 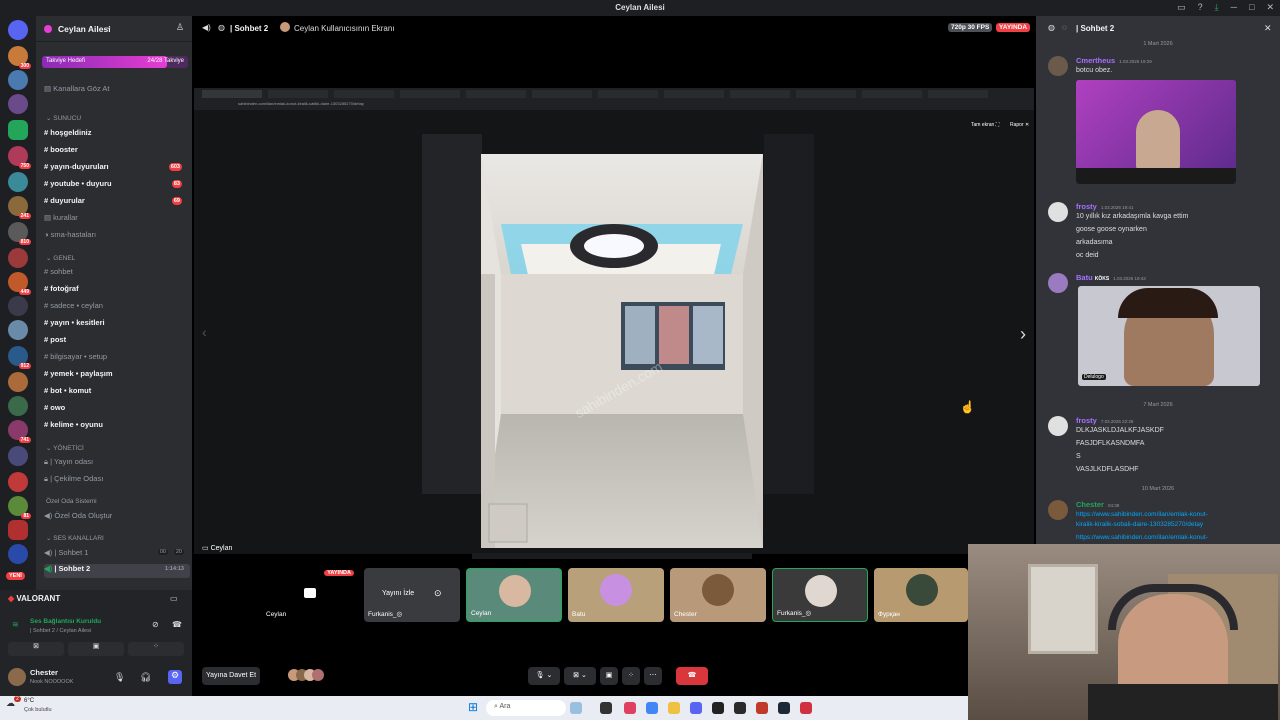 What do you see at coordinates (19, 57) in the screenshot?
I see `server-icon-1: 300` at bounding box center [19, 57].